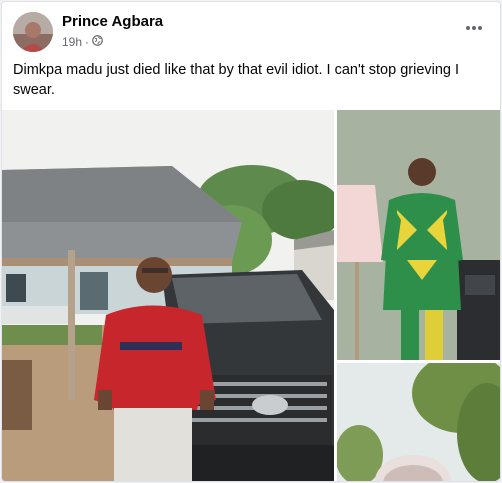 The image size is (502, 483). I want to click on globe-icon, so click(97, 42).